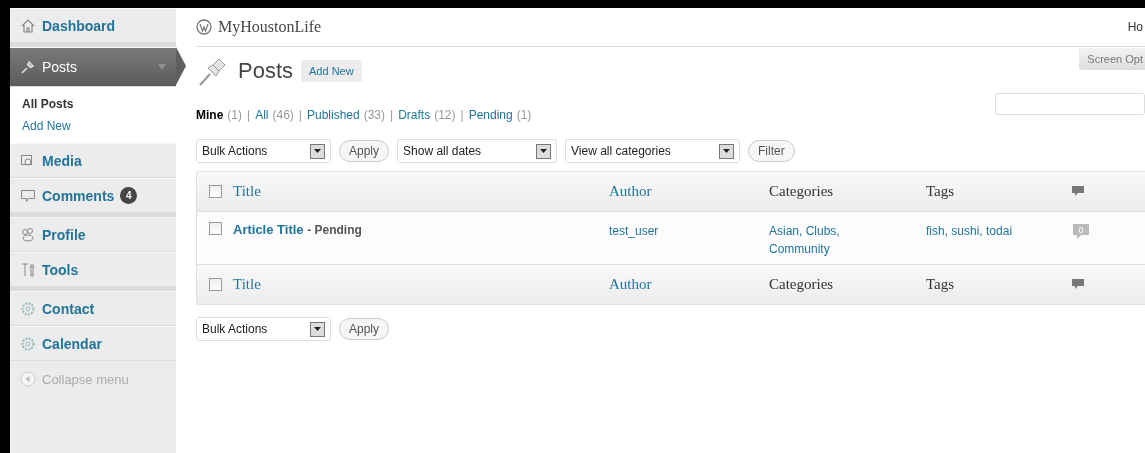 This screenshot has width=1145, height=453. What do you see at coordinates (333, 115) in the screenshot?
I see `filter-link: Published` at bounding box center [333, 115].